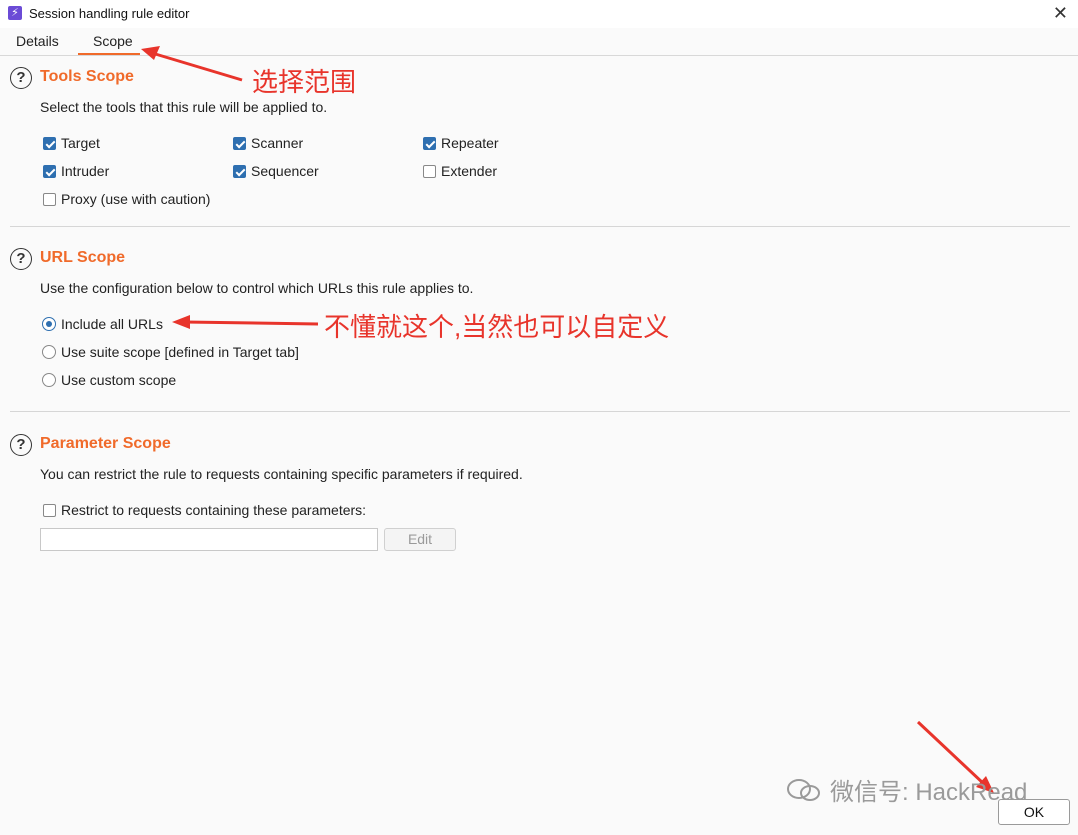 Image resolution: width=1078 pixels, height=835 pixels. What do you see at coordinates (497, 327) in the screenshot?
I see `annotation-url-note: 不懂就这个,当然也可以自定义` at bounding box center [497, 327].